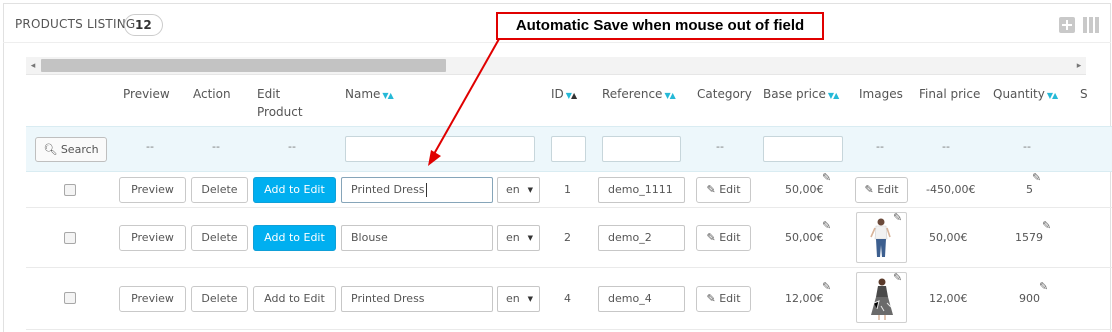 The height and width of the screenshot is (332, 1112). Describe the element at coordinates (1029, 237) in the screenshot. I see `quantity-value: 1579` at that location.